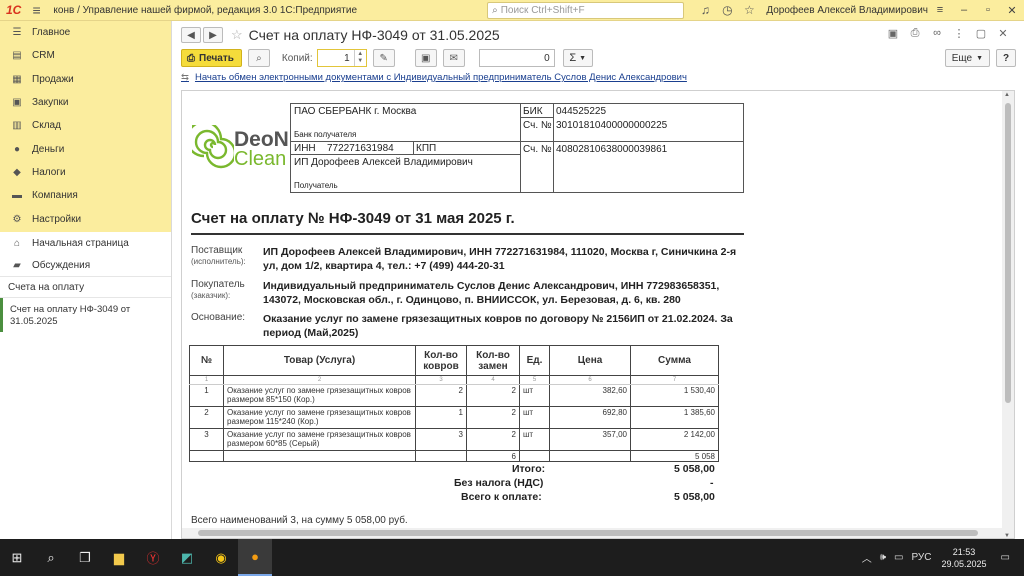  What do you see at coordinates (1003, 33) in the screenshot?
I see `window-close-icon: ✕` at bounding box center [1003, 33].